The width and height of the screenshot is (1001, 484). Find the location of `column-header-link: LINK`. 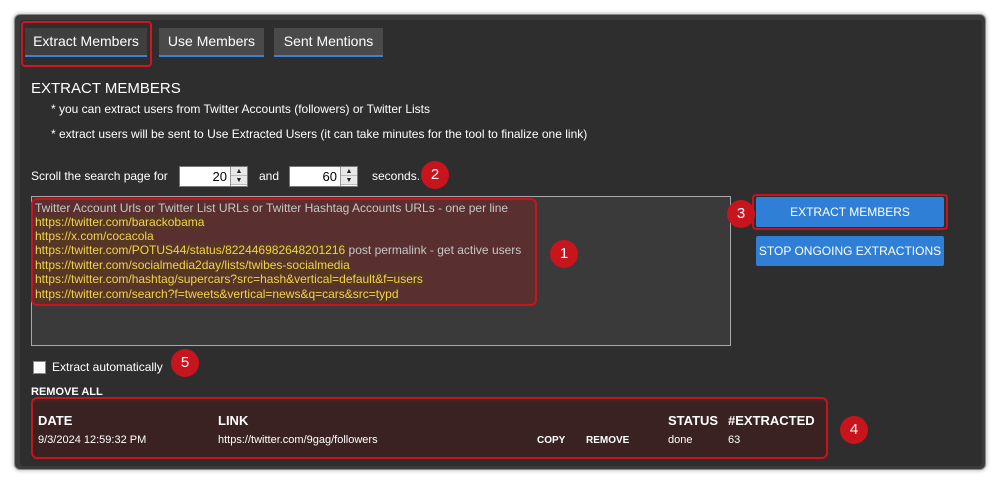

column-header-link: LINK is located at coordinates (233, 420).